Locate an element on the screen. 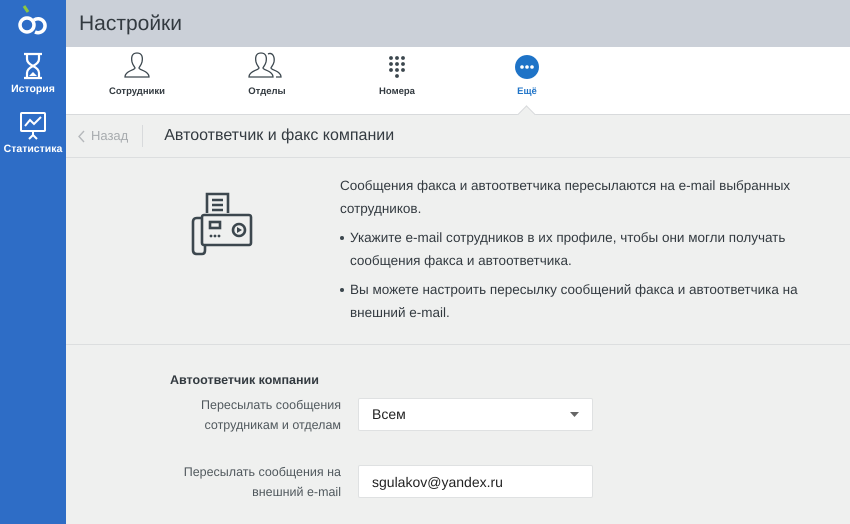 This screenshot has width=850, height=524. page-title: Настройки is located at coordinates (130, 23).